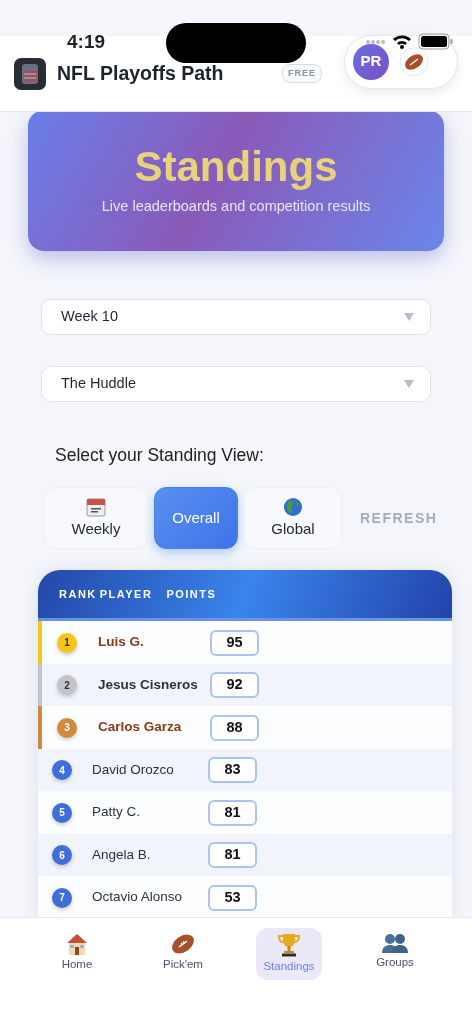 The image size is (472, 1024). I want to click on globe-icon, so click(293, 506).